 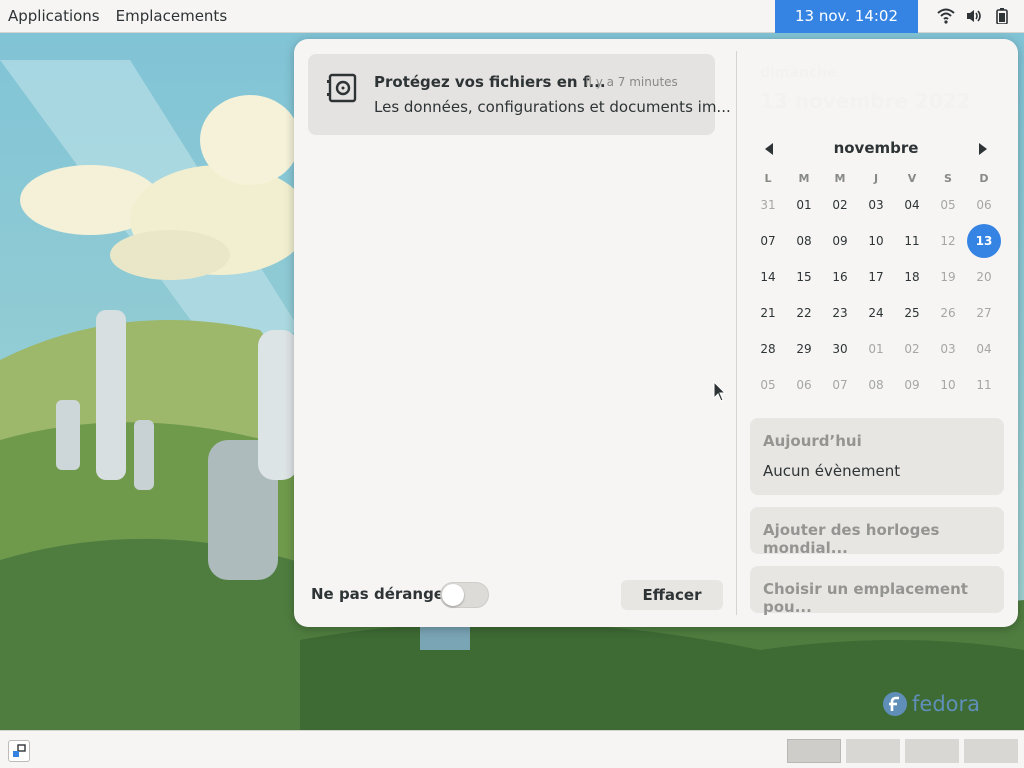 What do you see at coordinates (768, 178) in the screenshot?
I see `weekday-header: L` at bounding box center [768, 178].